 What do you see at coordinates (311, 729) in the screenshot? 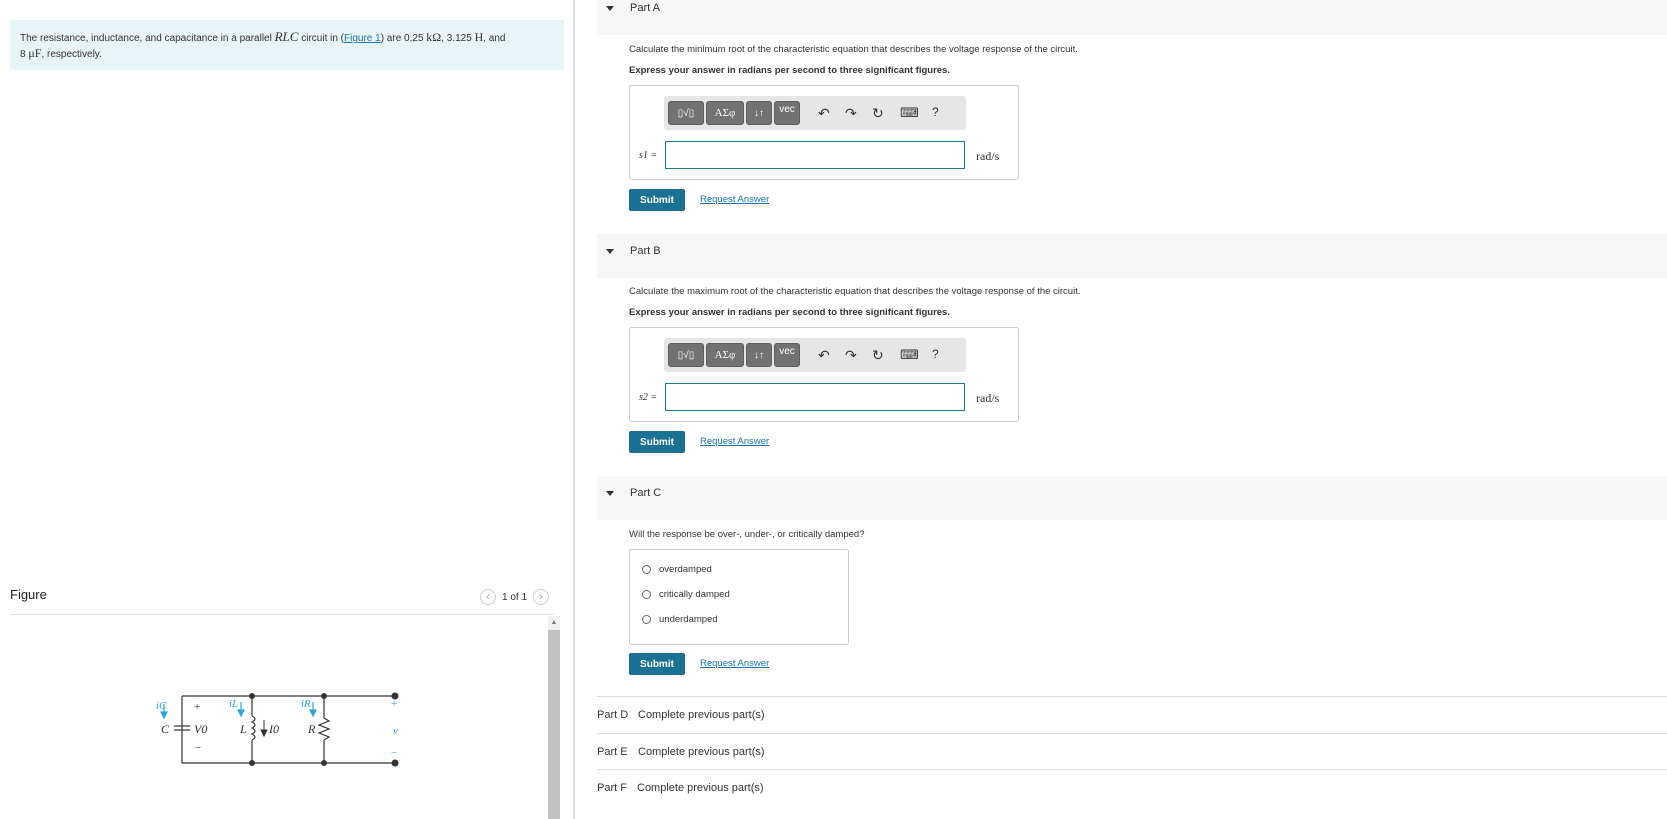
I see `r-label: R` at bounding box center [311, 729].